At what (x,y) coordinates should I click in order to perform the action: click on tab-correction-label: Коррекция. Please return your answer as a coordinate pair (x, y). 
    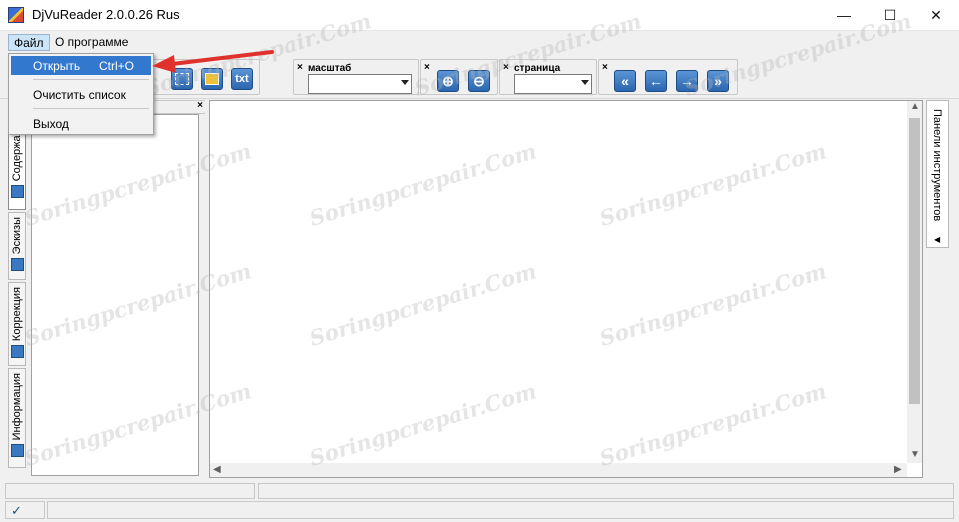
    Looking at the image, I should click on (17, 314).